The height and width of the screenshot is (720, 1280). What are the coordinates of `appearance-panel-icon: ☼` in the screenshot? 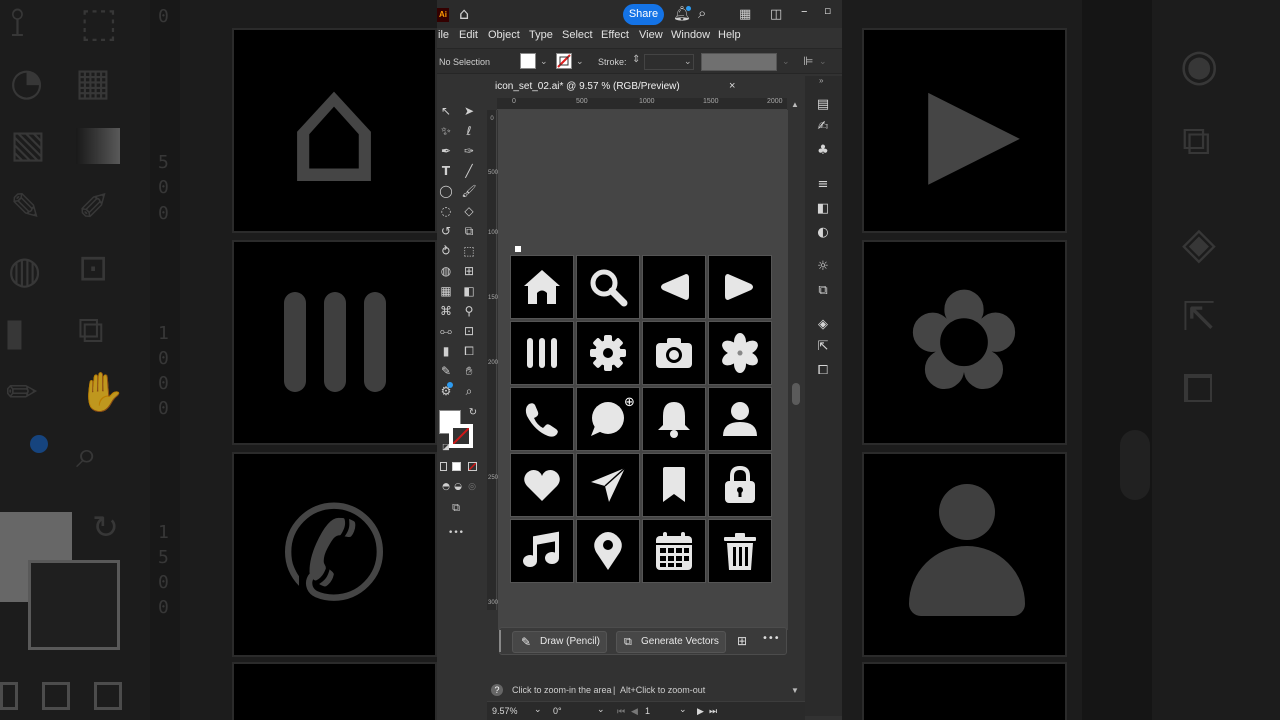 It's located at (823, 267).